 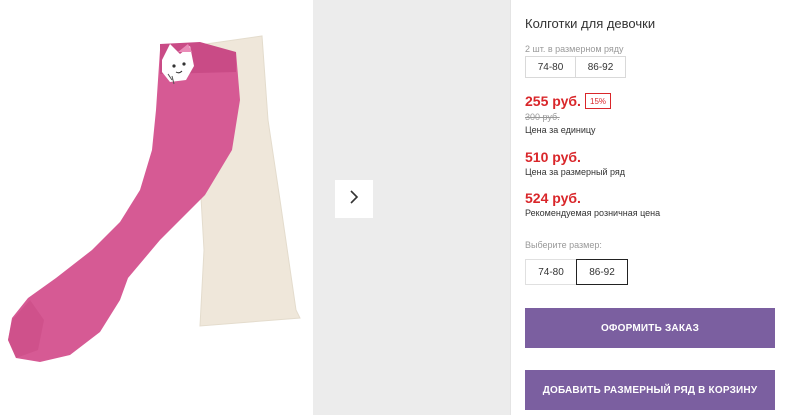 I want to click on choose-size-label: Выберите размер:, so click(x=563, y=245).